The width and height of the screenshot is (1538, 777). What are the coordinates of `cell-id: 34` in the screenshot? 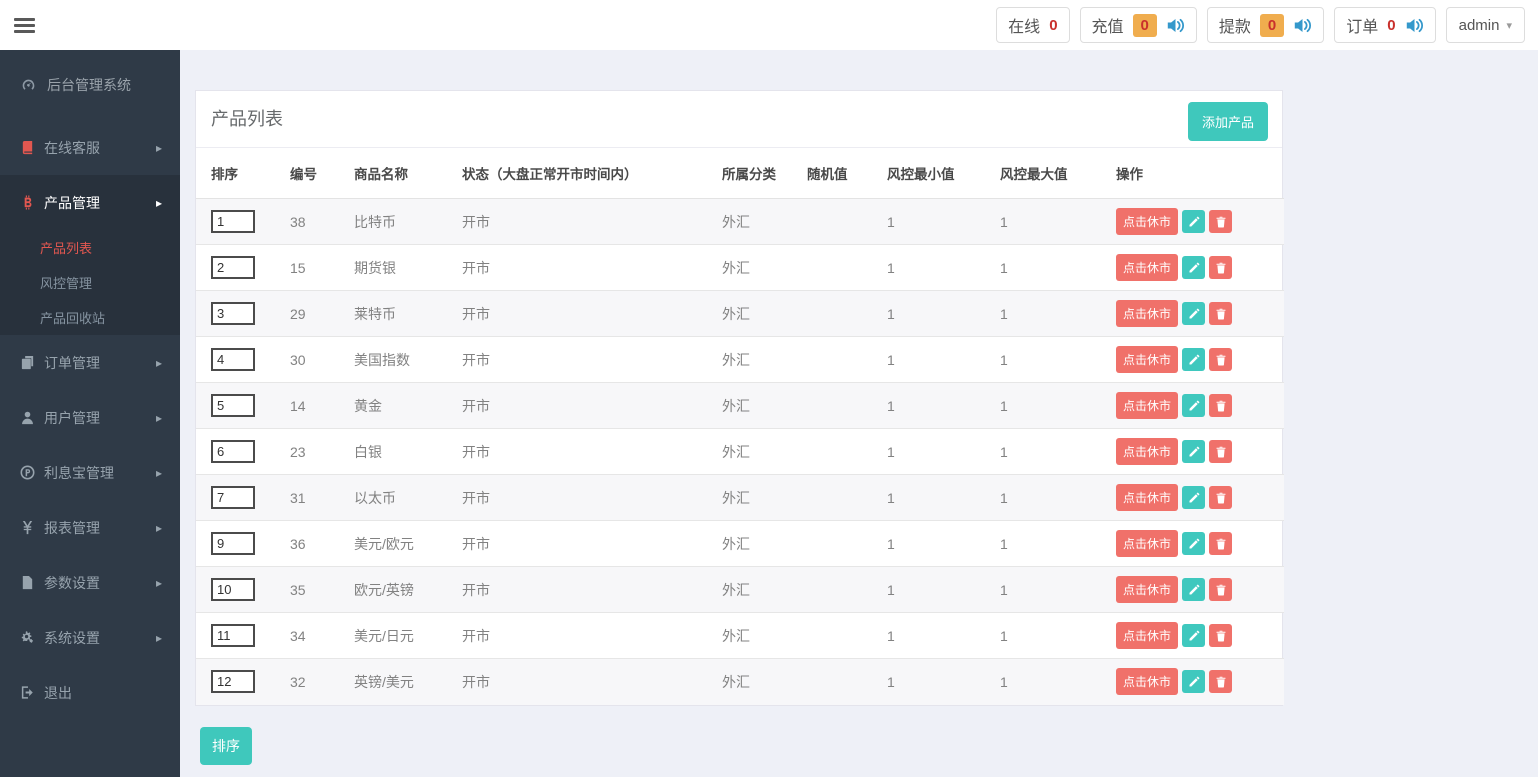 It's located at (314, 635).